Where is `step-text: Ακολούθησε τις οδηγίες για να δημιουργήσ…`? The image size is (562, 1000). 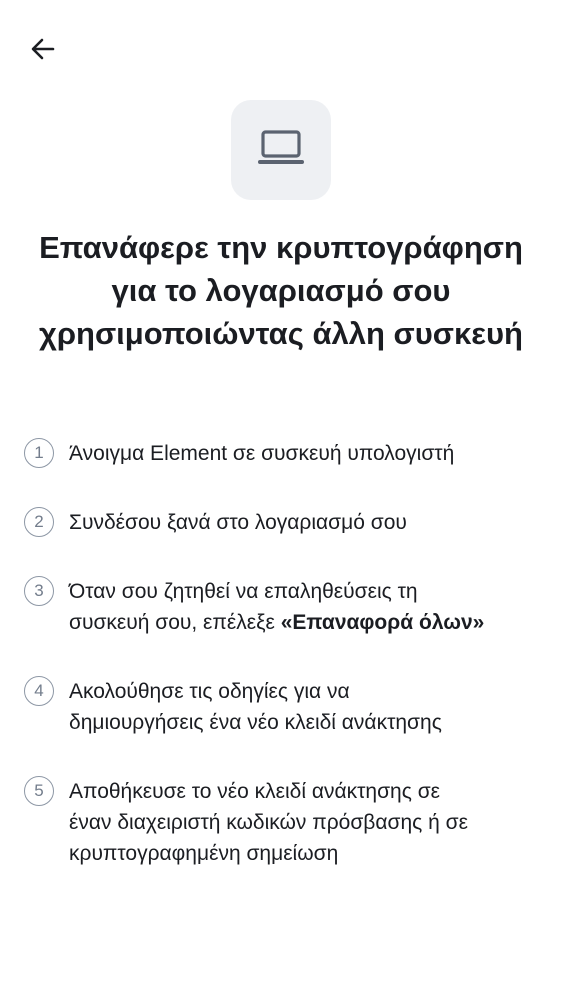
step-text: Ακολούθησε τις οδηγίες για να δημιουργήσ… is located at coordinates (255, 707).